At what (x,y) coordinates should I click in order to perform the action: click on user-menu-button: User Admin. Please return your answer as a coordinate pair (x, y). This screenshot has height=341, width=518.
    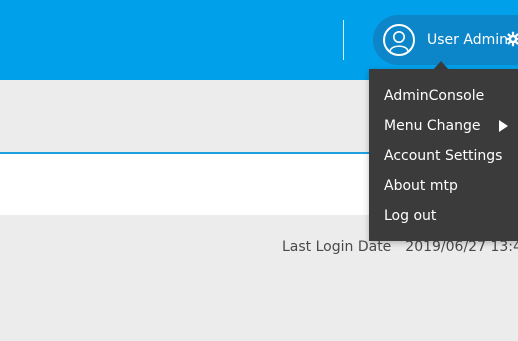
    Looking at the image, I should click on (445, 40).